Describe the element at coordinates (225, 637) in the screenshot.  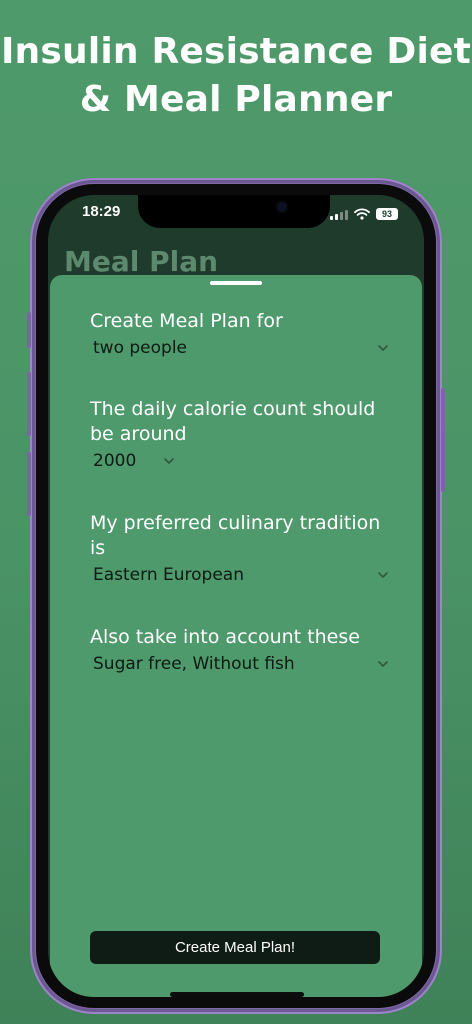
I see `restrictions-label: Also take into account these` at that location.